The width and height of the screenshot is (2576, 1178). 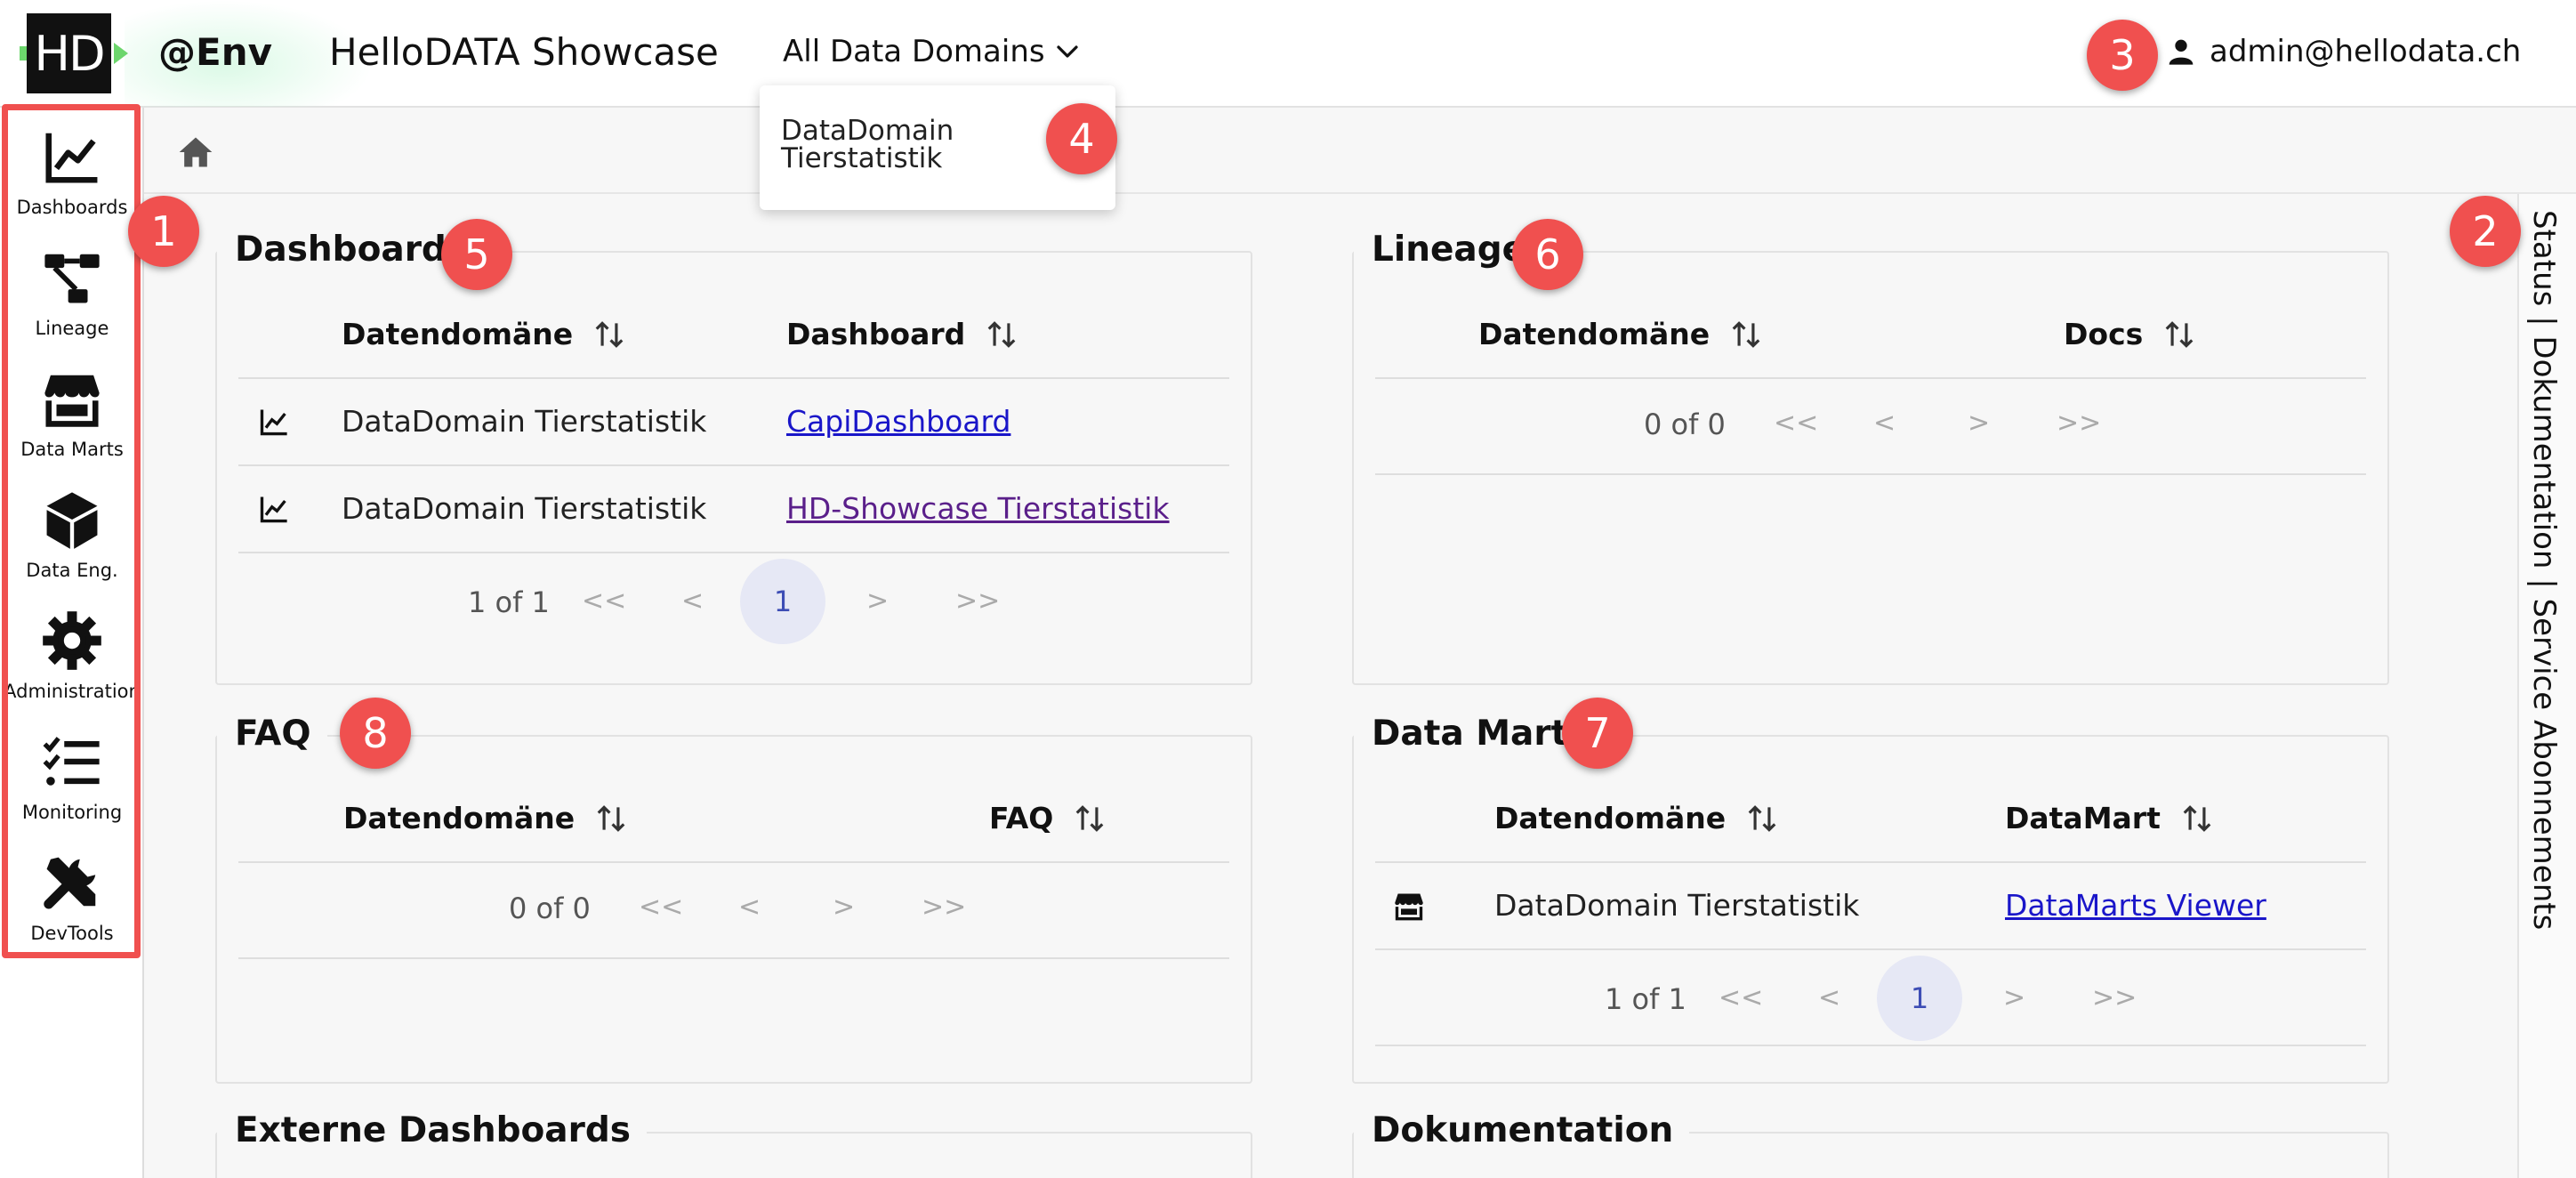 I want to click on app-title: HelloDATA Showcase, so click(x=524, y=52).